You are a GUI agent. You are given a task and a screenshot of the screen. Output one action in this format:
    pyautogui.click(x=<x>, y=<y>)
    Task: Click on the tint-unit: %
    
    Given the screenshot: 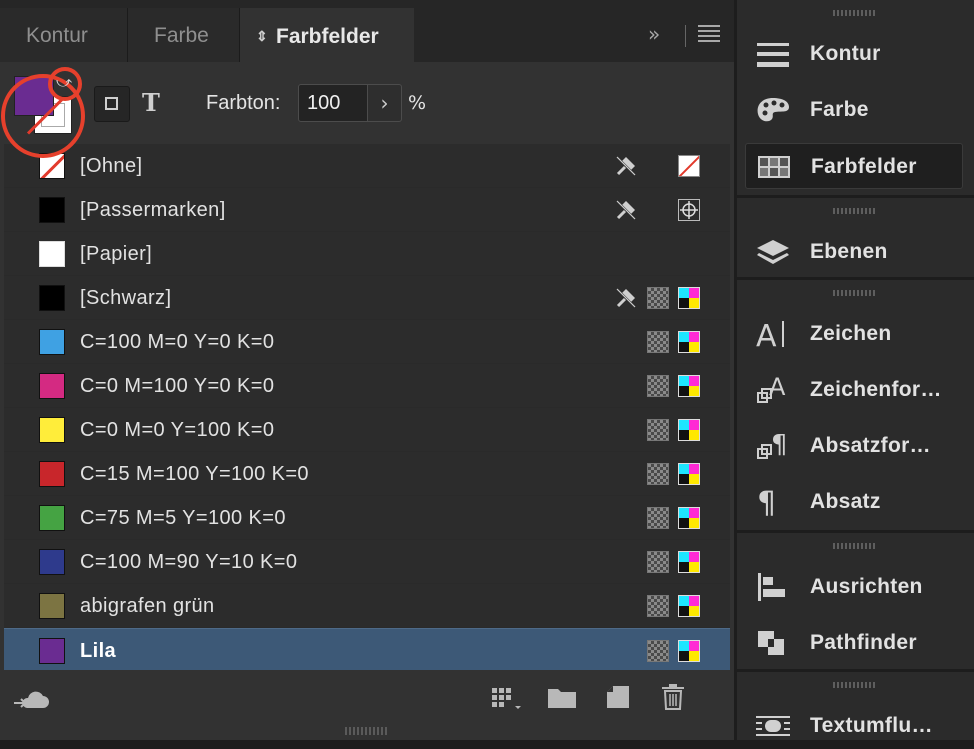 What is the action you would take?
    pyautogui.click(x=417, y=103)
    